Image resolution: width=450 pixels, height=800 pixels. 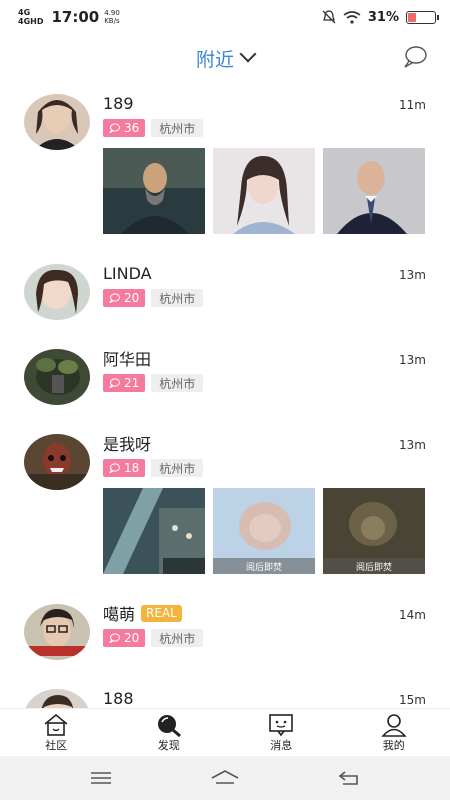 I want to click on home-nav-icon, so click(x=225, y=778).